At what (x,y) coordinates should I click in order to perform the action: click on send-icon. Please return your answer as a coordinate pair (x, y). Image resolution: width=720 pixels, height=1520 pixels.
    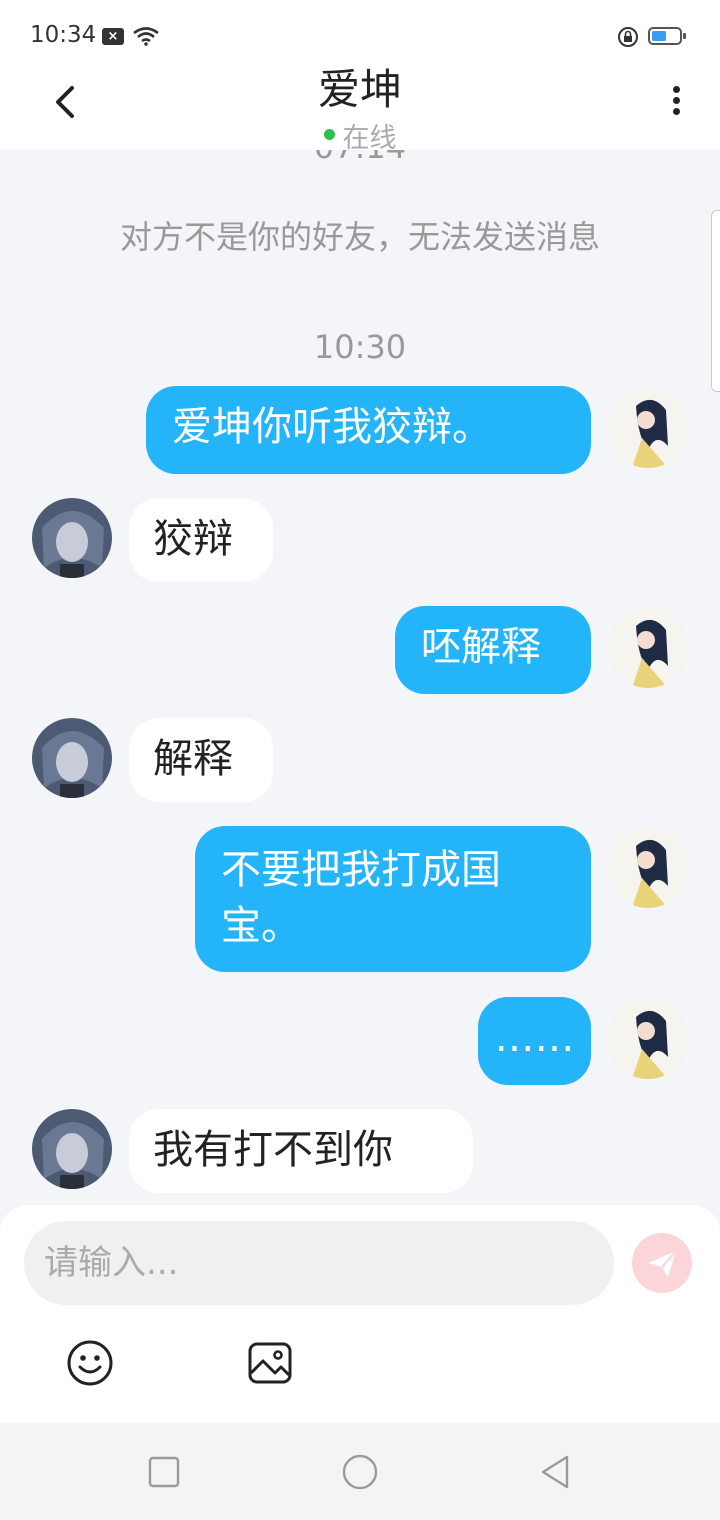
    Looking at the image, I should click on (662, 1263).